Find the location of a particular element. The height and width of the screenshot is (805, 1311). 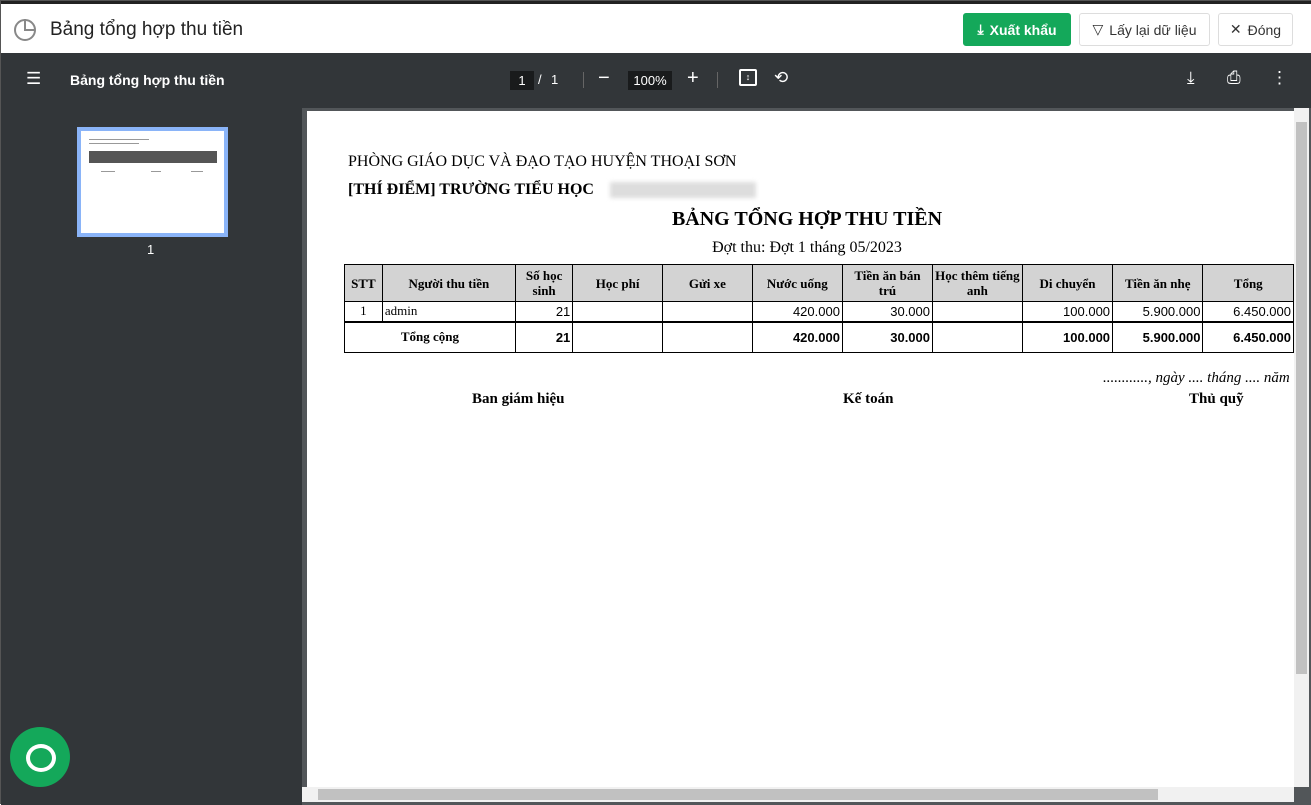

fit-page-icon: ↕ is located at coordinates (748, 77).